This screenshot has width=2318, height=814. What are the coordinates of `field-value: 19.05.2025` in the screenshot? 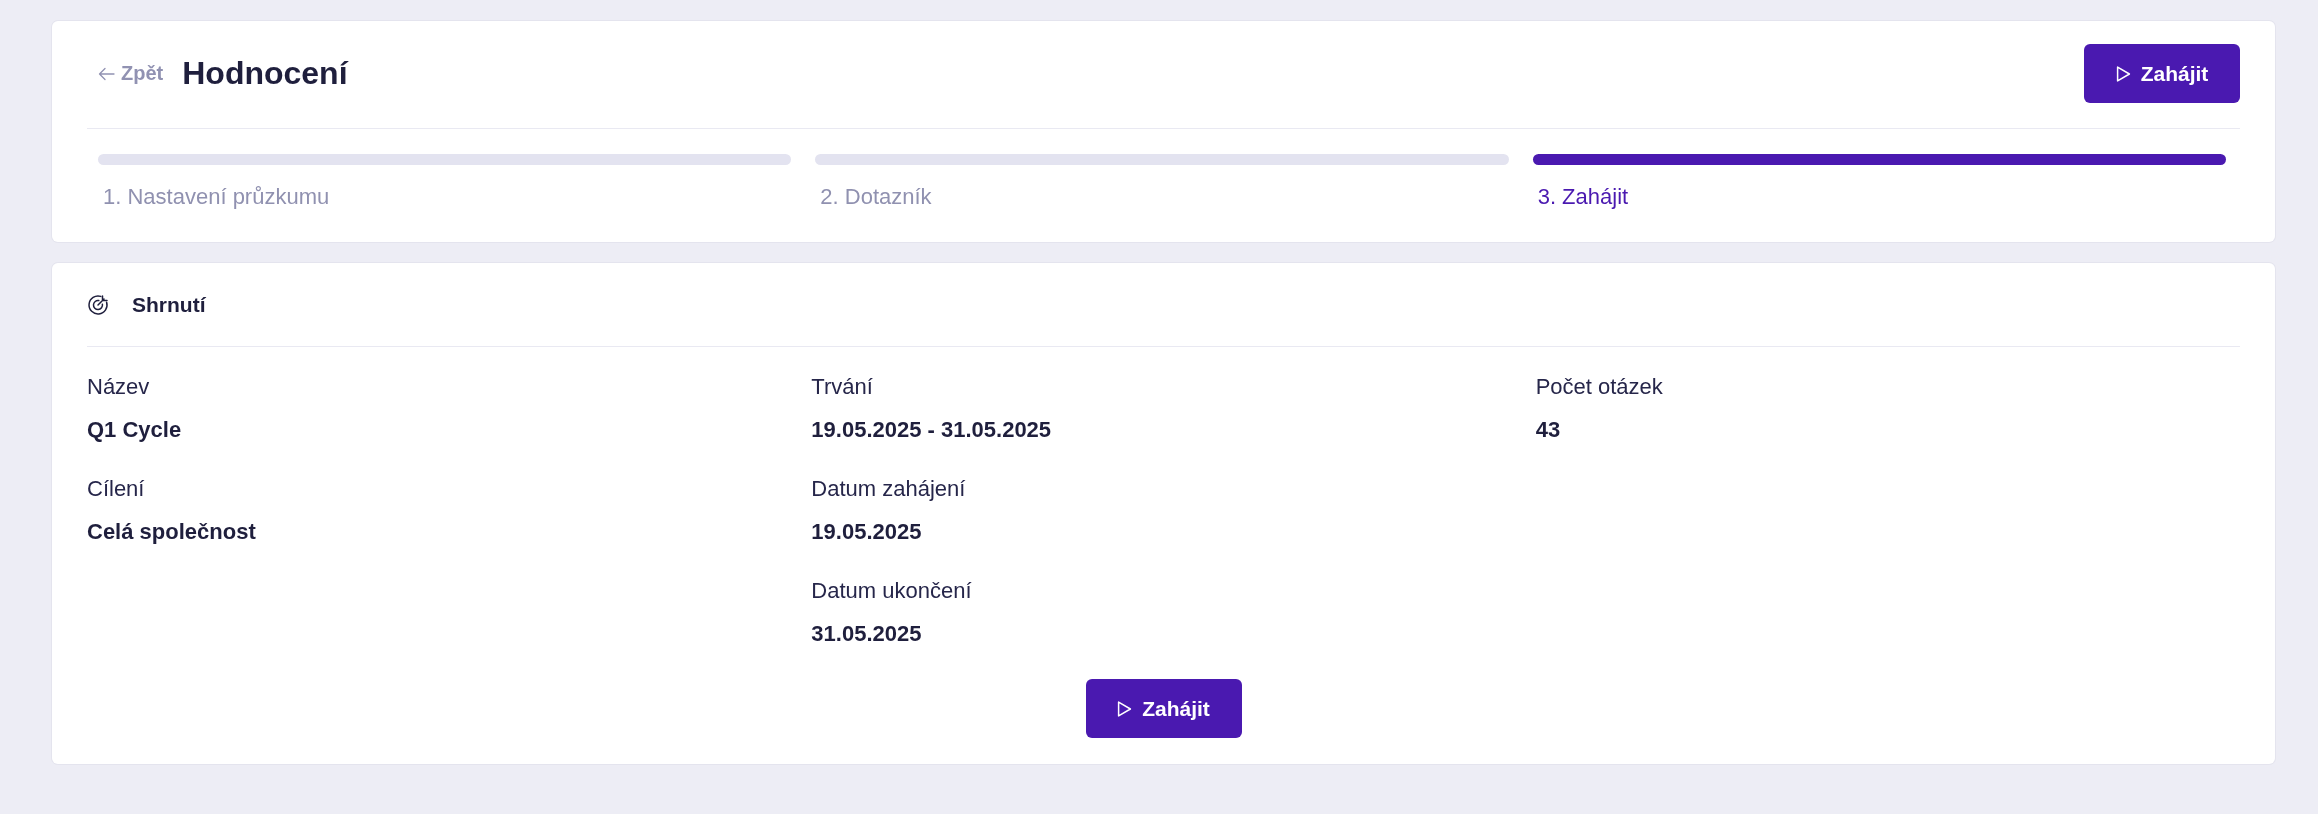 It's located at (866, 532).